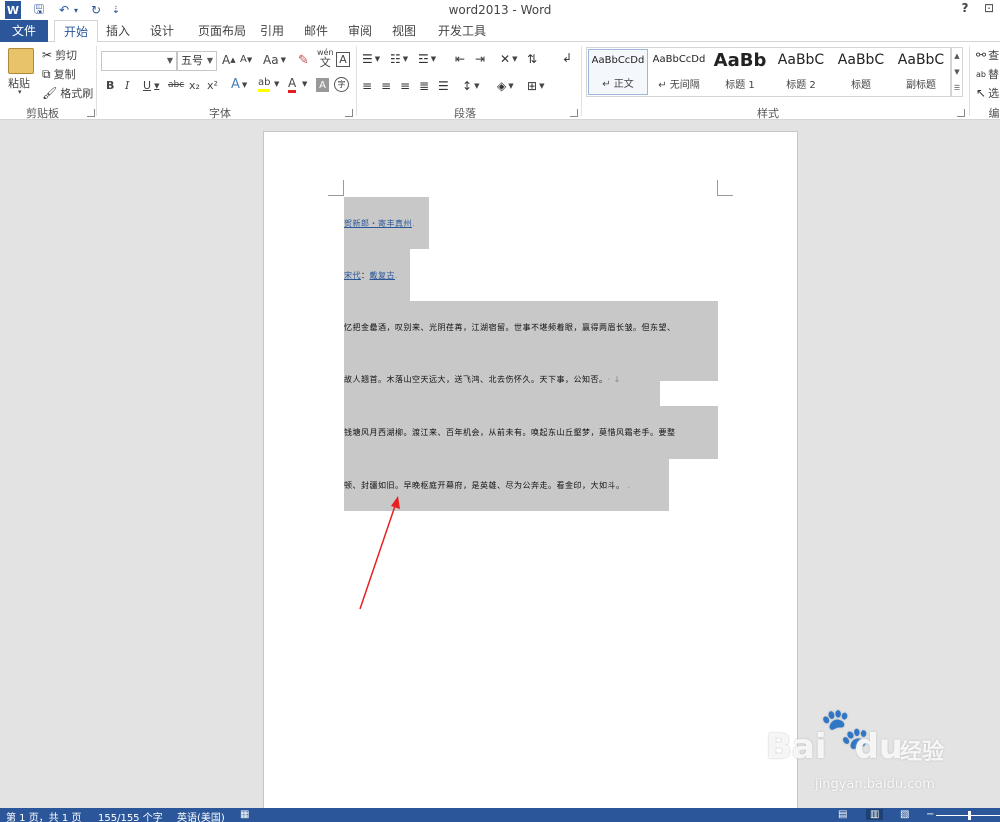  I want to click on paragraph-dialog-launcher, so click(574, 113).